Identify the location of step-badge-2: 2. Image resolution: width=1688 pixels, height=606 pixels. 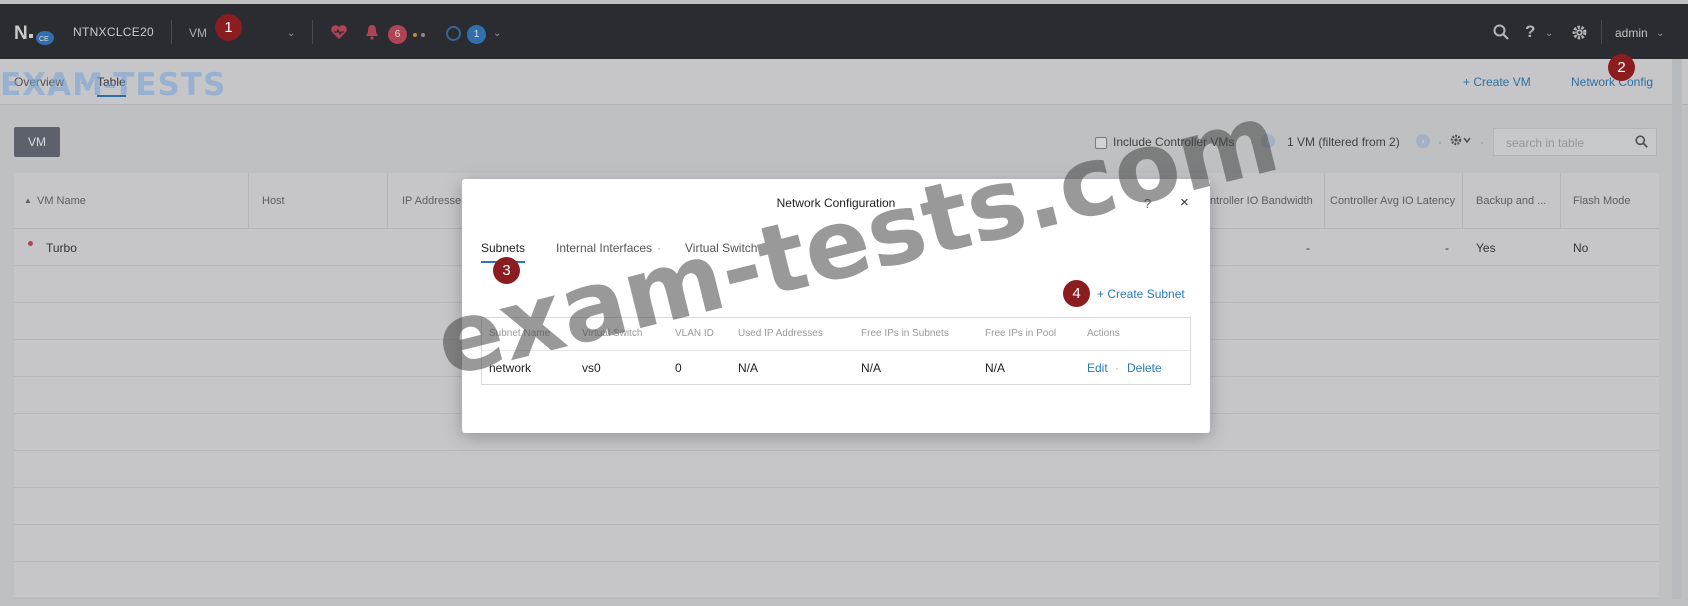
(1621, 67).